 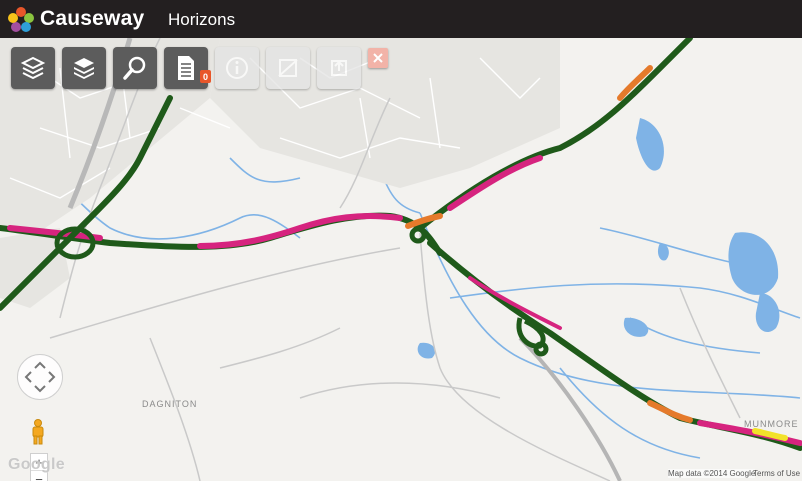 What do you see at coordinates (712, 473) in the screenshot?
I see `map-attribution: Map data ©2014 Google` at bounding box center [712, 473].